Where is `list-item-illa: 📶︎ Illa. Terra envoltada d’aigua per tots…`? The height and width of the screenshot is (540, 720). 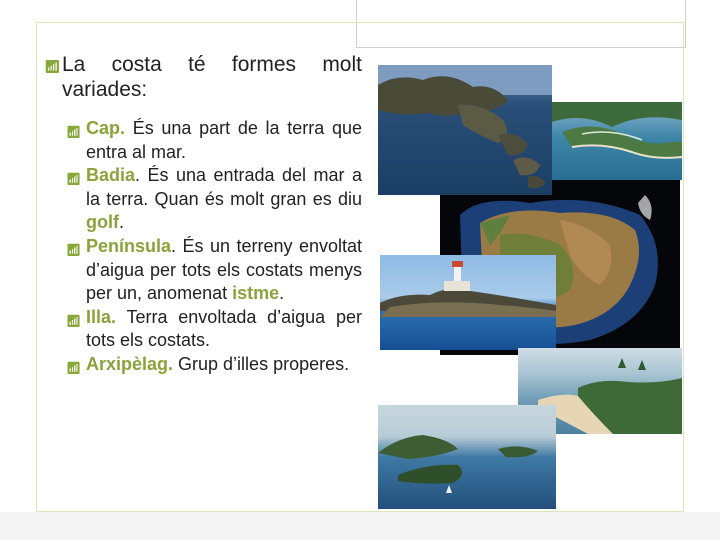
list-item-illa: 📶︎ Illa. Terra envoltada d’aigua per tots… is located at coordinates (214, 329).